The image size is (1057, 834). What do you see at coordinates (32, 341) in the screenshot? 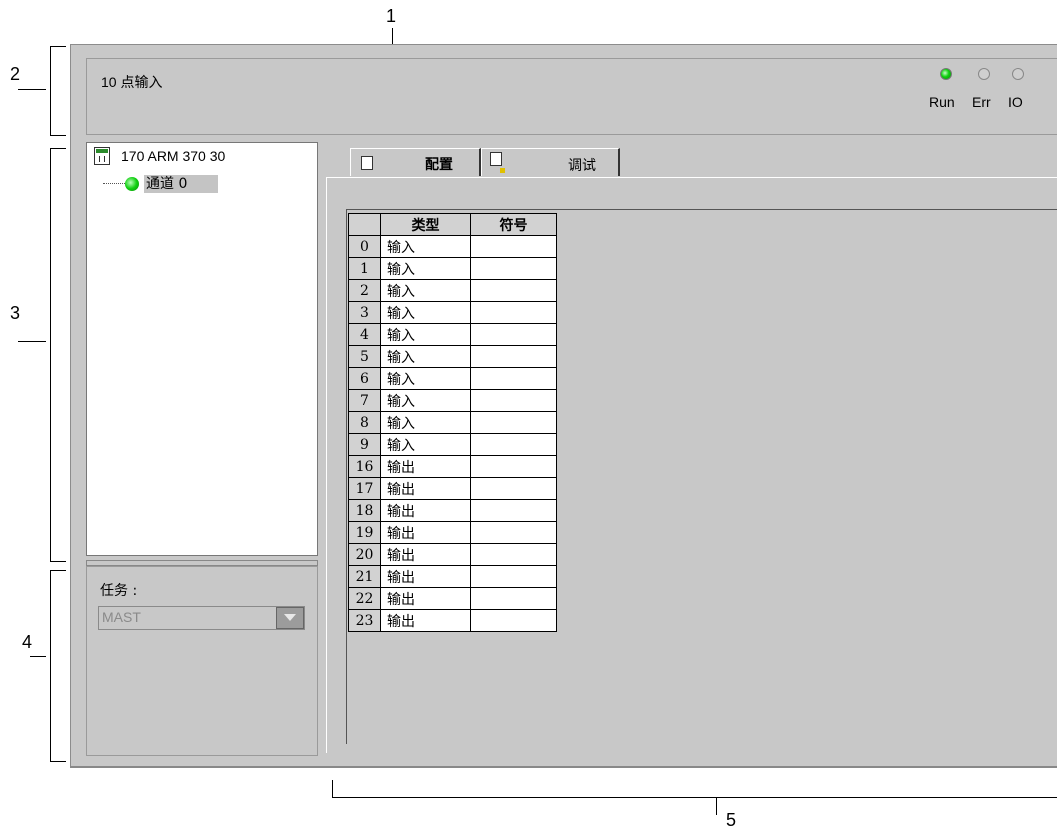
I see `callout-3-tick` at bounding box center [32, 341].